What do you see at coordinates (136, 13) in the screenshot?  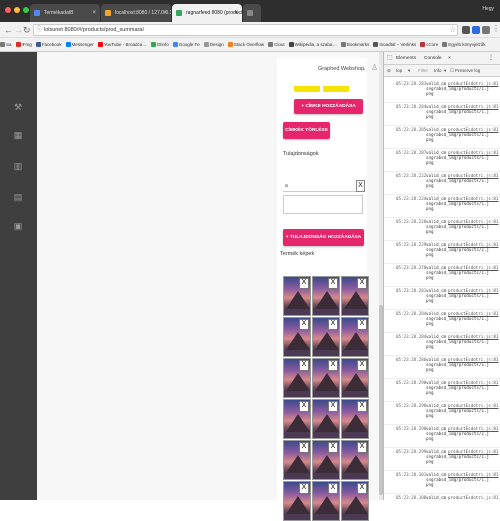 I see `browser-tab: localhost:8080 / 127.0.0.1 | …×` at bounding box center [136, 13].